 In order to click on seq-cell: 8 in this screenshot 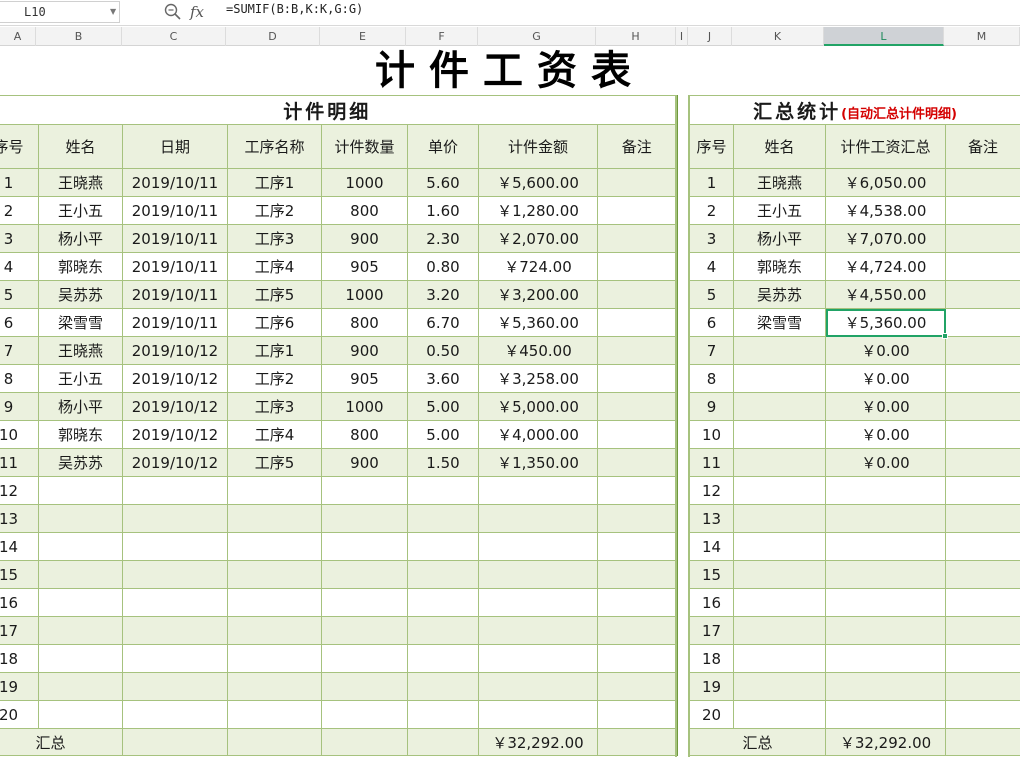, I will do `click(19, 378)`.